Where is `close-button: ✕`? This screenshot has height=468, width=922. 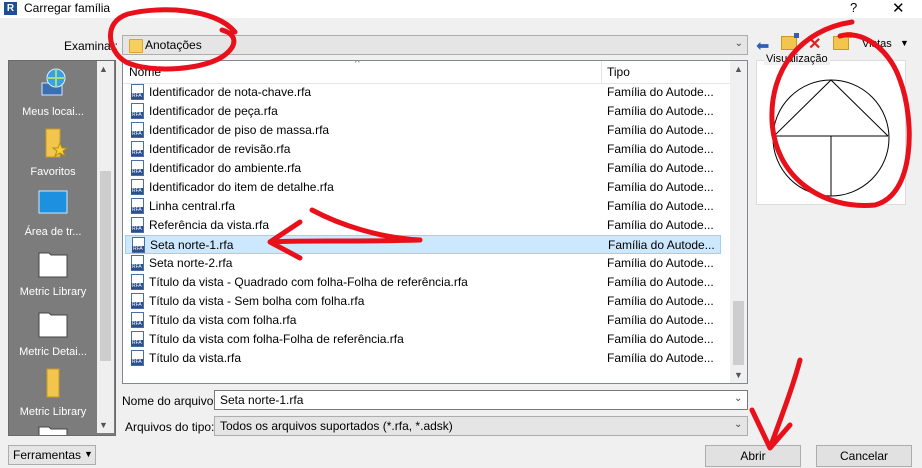
close-button: ✕ is located at coordinates (898, 8).